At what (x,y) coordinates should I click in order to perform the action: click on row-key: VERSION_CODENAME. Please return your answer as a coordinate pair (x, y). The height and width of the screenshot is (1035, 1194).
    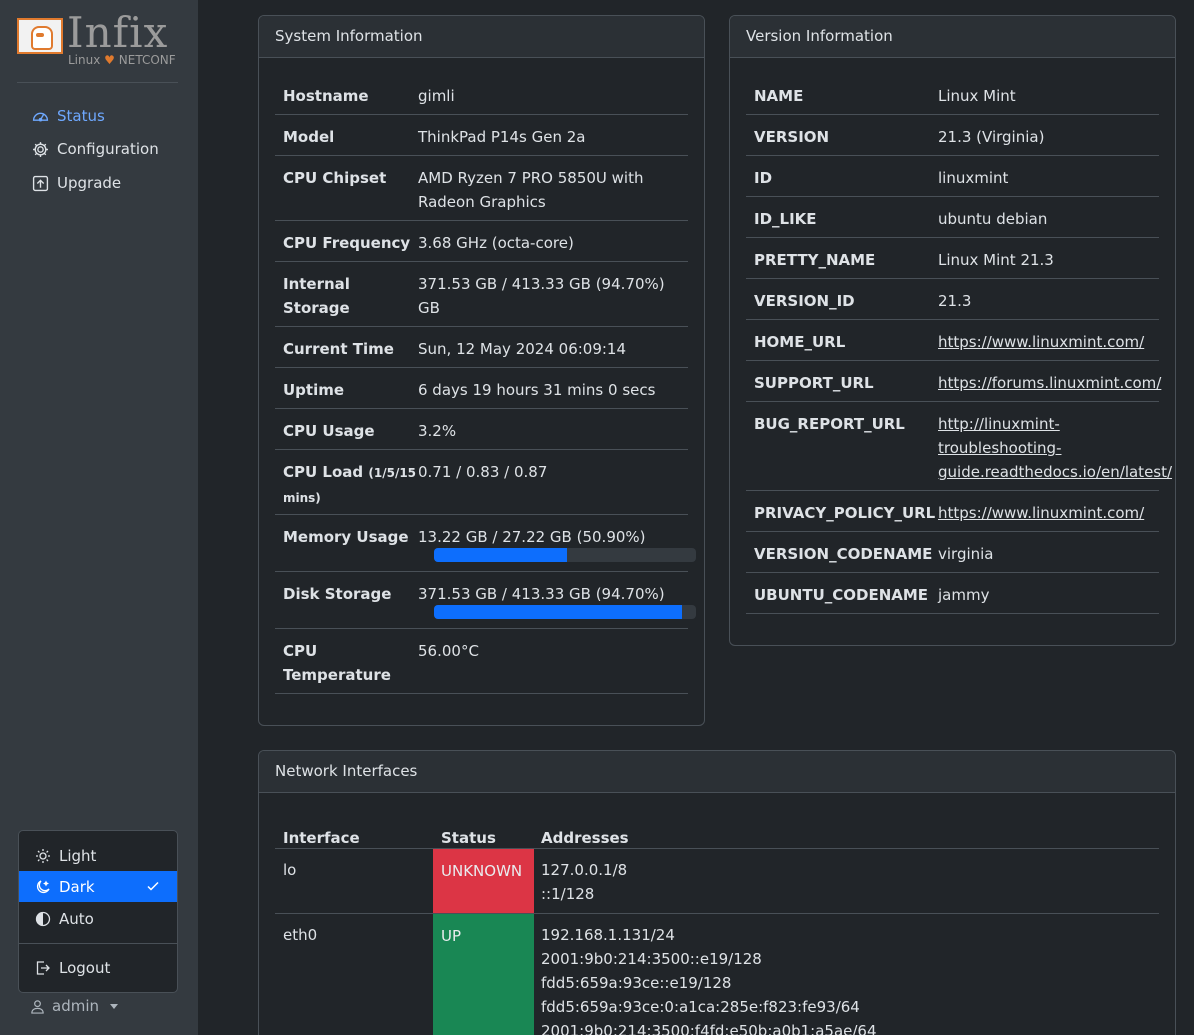
    Looking at the image, I should click on (843, 554).